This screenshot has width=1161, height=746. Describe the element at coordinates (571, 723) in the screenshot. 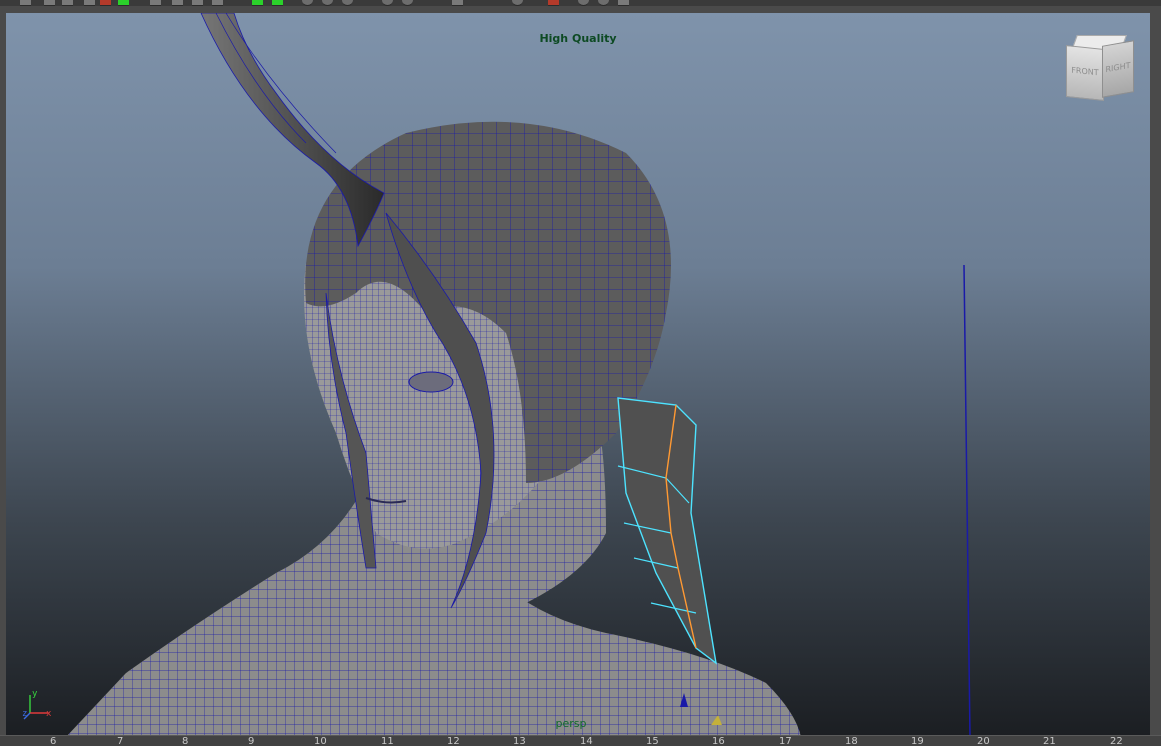

I see `camera-name-label: persp` at that location.